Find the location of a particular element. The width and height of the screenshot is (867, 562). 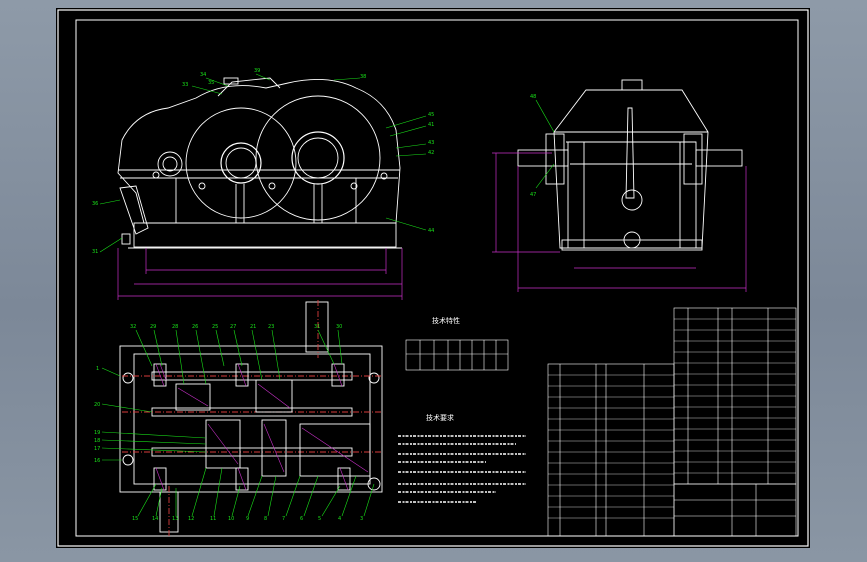

side-part-numbers: 48 47 is located at coordinates (533, 146).